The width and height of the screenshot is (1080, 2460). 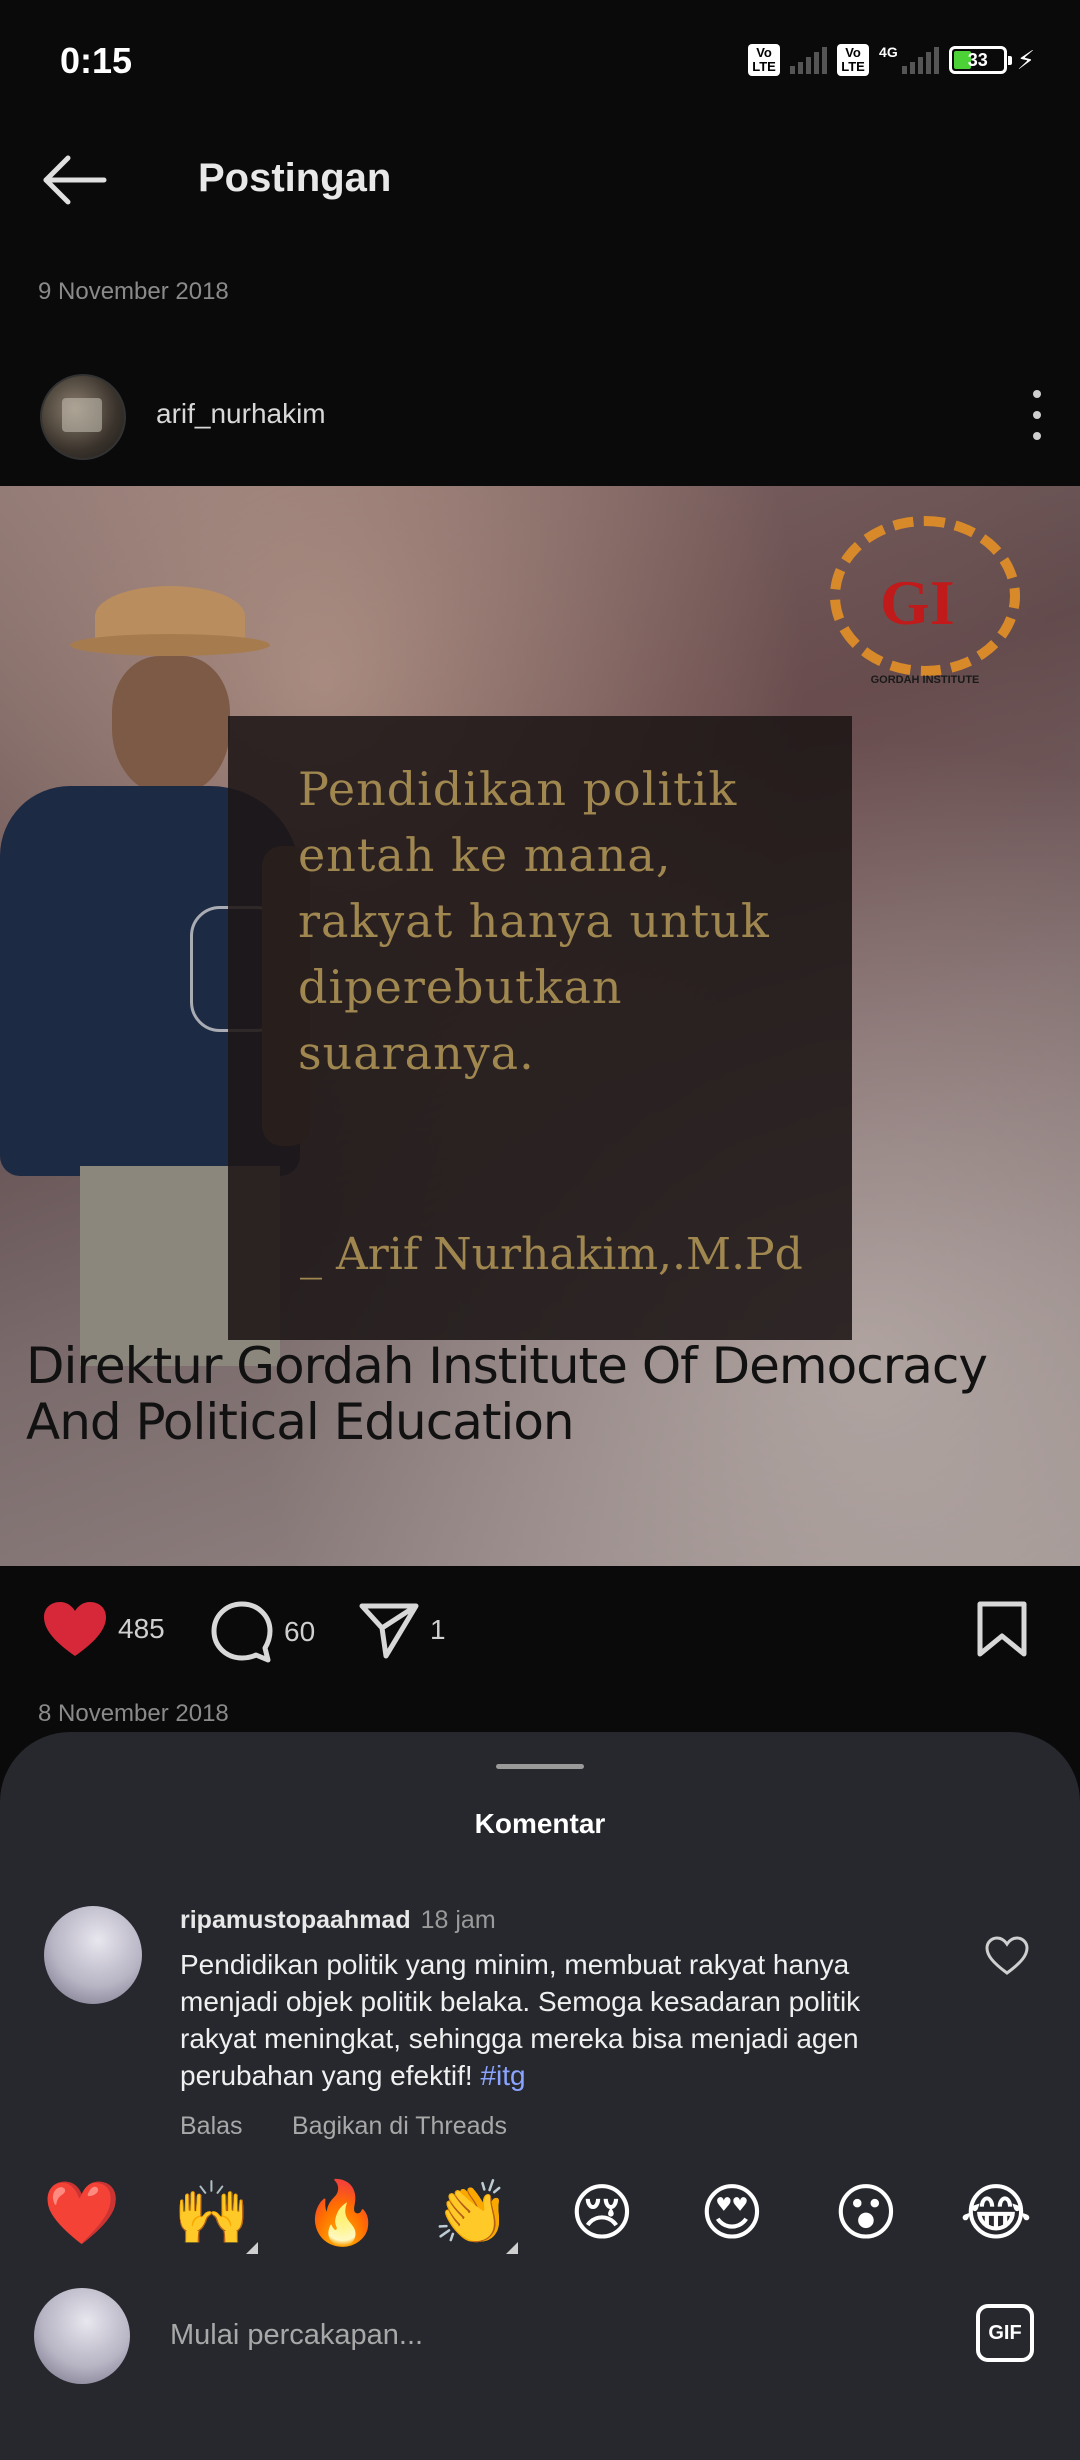 What do you see at coordinates (389, 1631) in the screenshot?
I see `send-icon` at bounding box center [389, 1631].